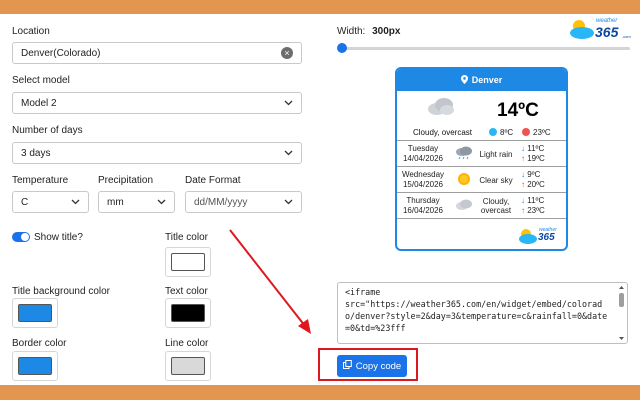 The height and width of the screenshot is (400, 640). I want to click on forecast-condition: Clear sky, so click(496, 180).